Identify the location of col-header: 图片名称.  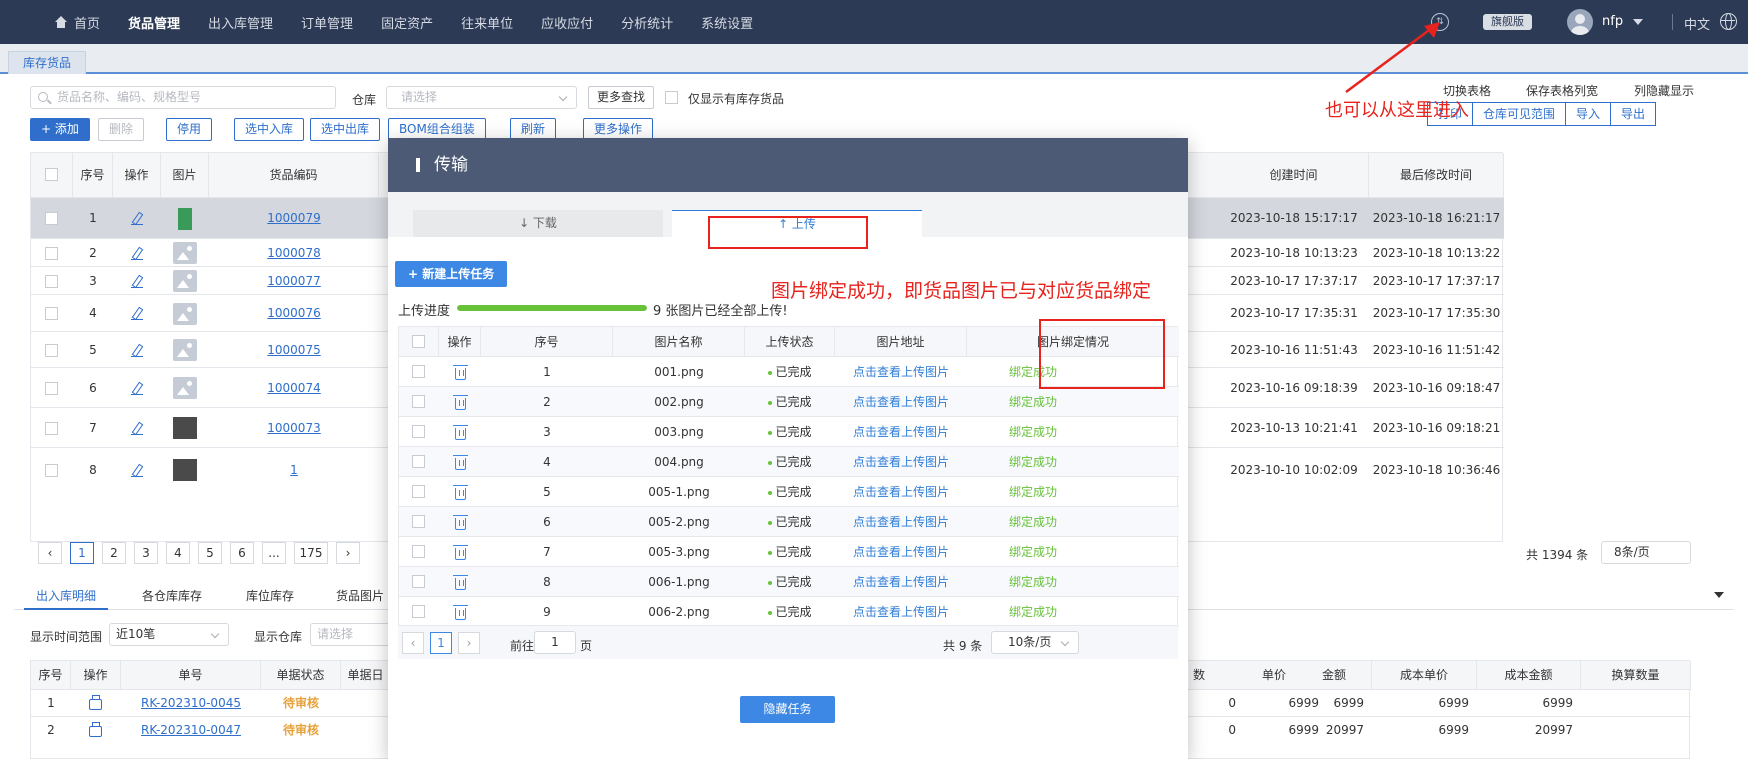
(679, 342).